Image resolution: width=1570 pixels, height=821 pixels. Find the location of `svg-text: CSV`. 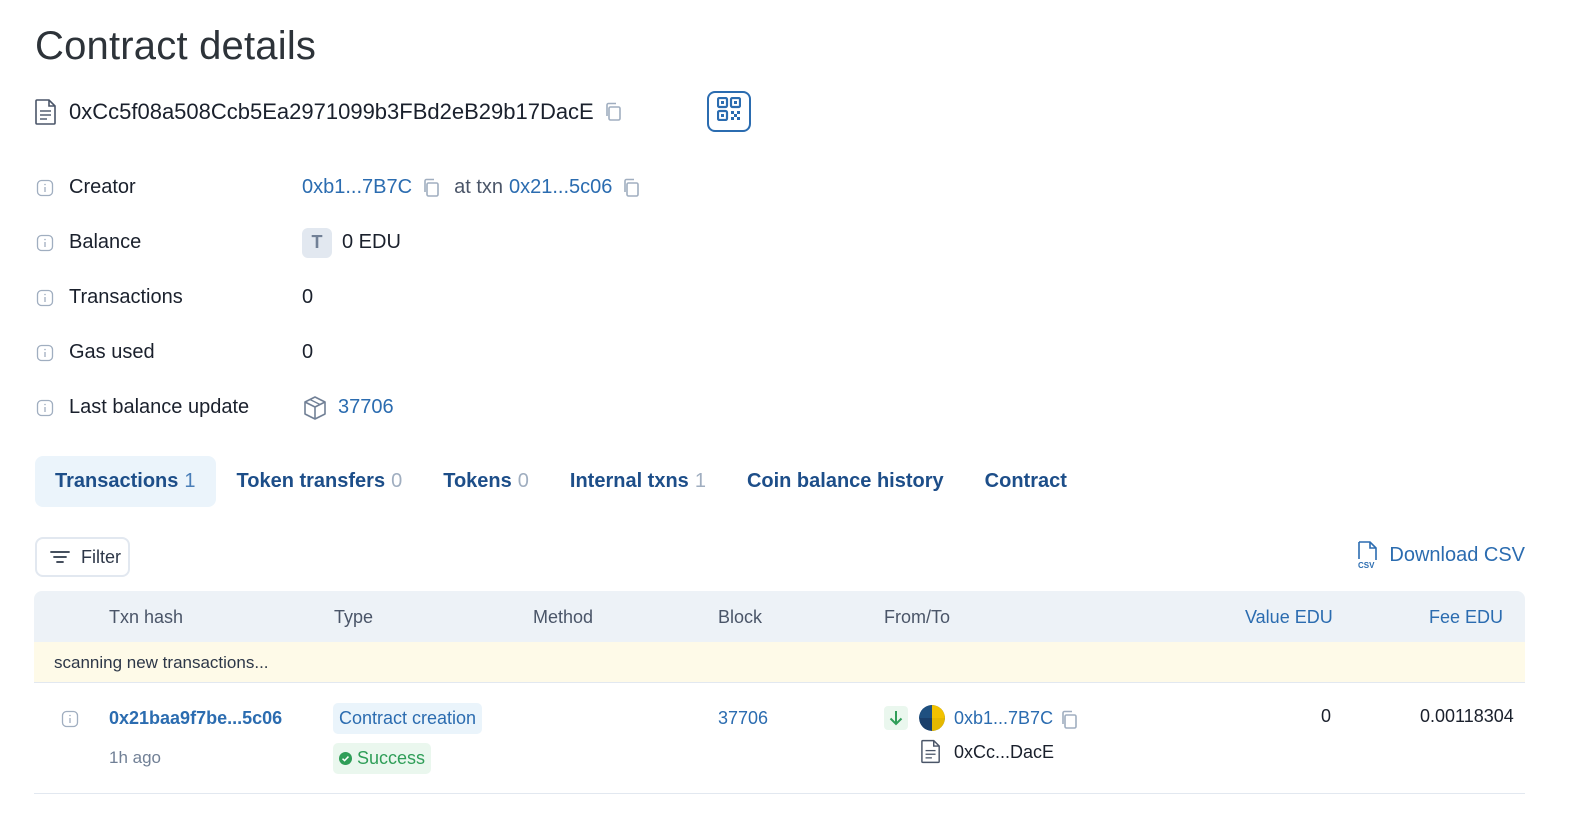

svg-text: CSV is located at coordinates (1366, 565).